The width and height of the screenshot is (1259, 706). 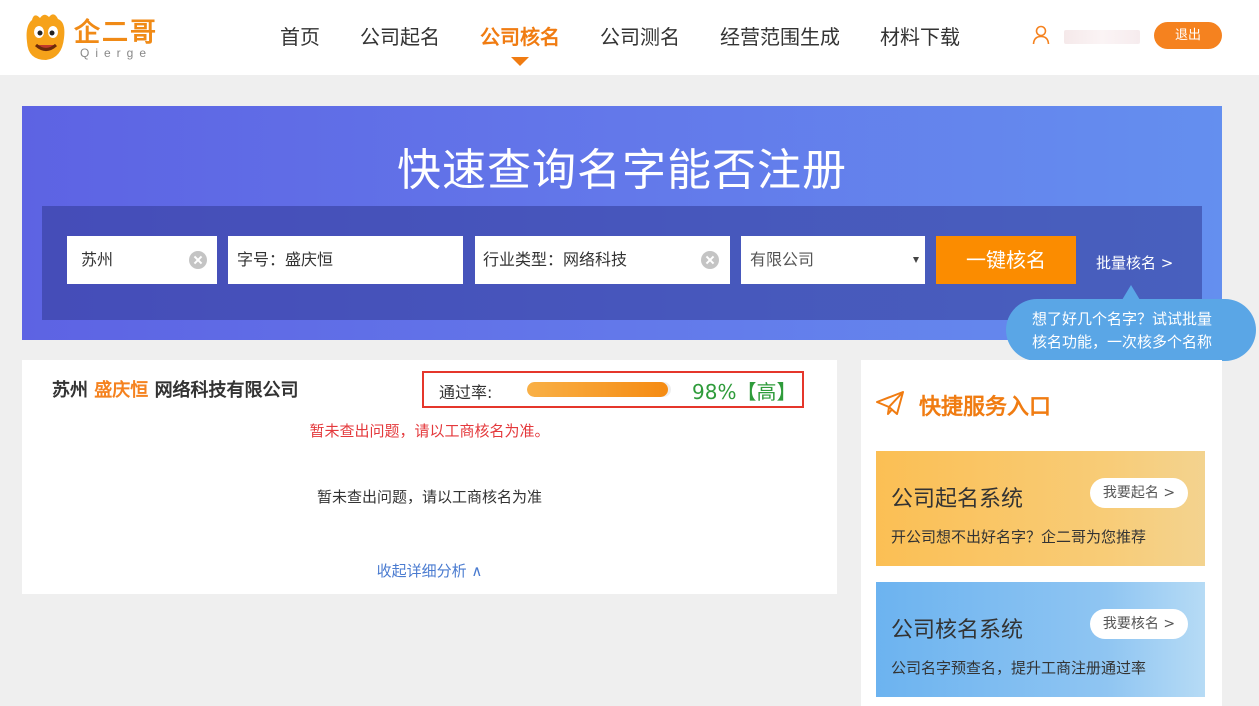 I want to click on industry-value: 网络科技, so click(x=595, y=259).